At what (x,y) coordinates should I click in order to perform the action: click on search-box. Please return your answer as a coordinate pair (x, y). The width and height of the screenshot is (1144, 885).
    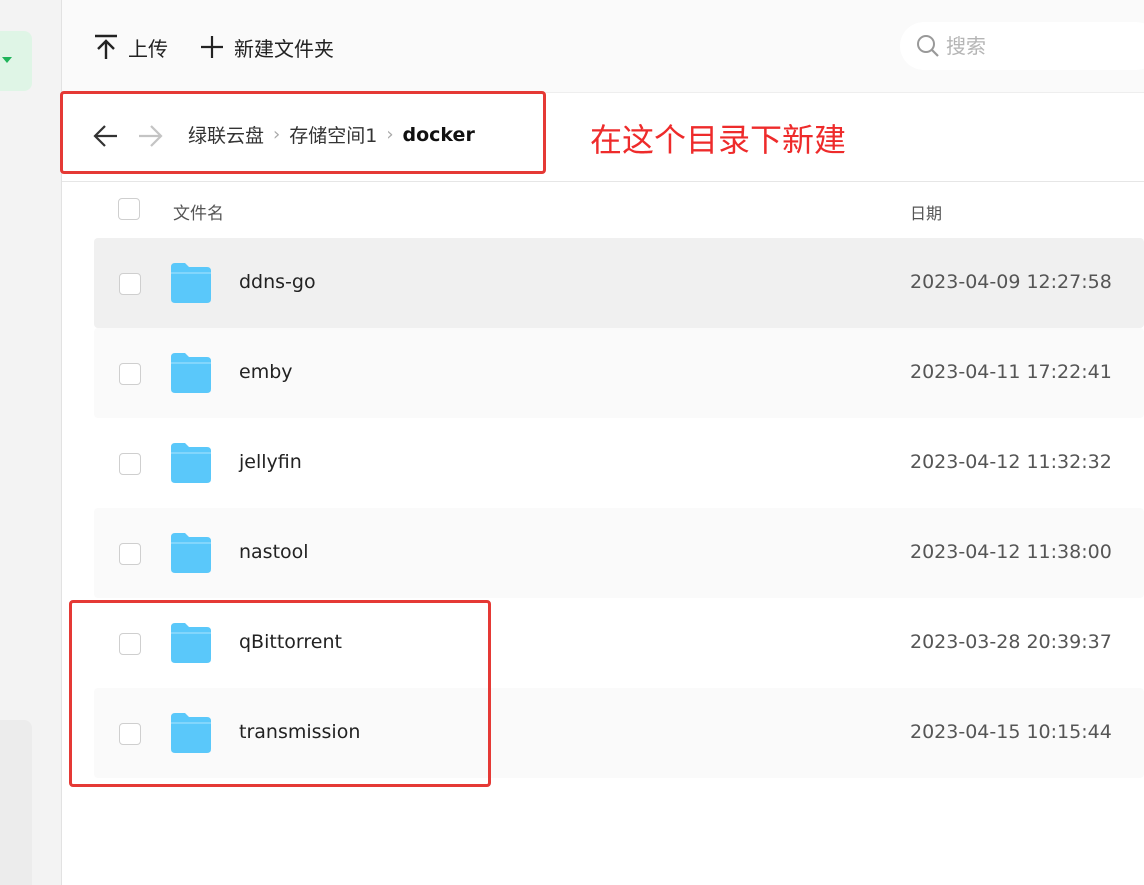
    Looking at the image, I should click on (1022, 46).